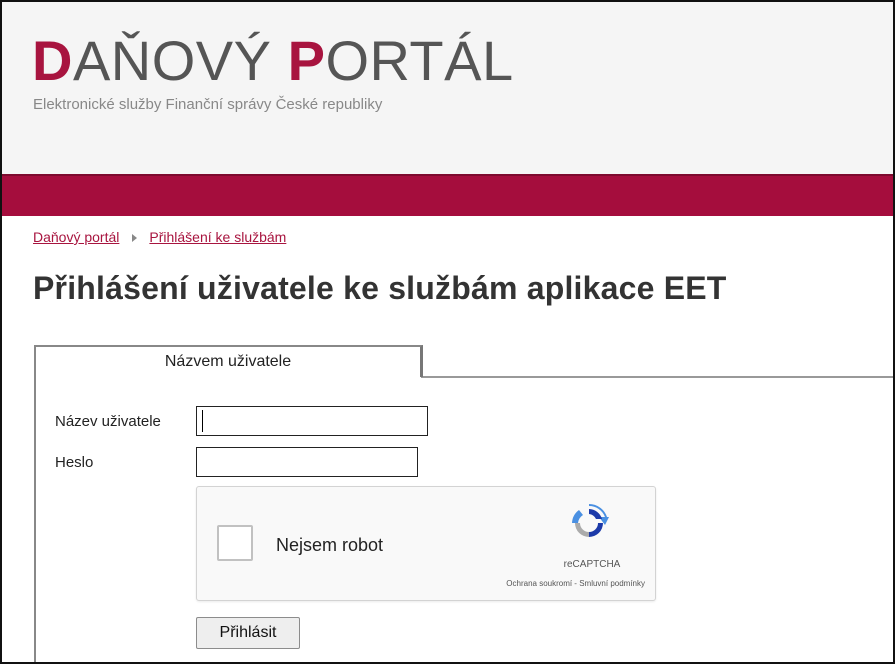  What do you see at coordinates (217, 237) in the screenshot?
I see `breadcrumb-link-login: Přihlášení ke službám` at bounding box center [217, 237].